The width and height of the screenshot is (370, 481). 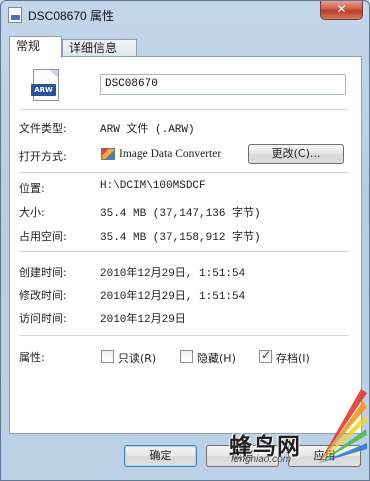 I want to click on check-mark-icon: ✓, so click(x=266, y=355).